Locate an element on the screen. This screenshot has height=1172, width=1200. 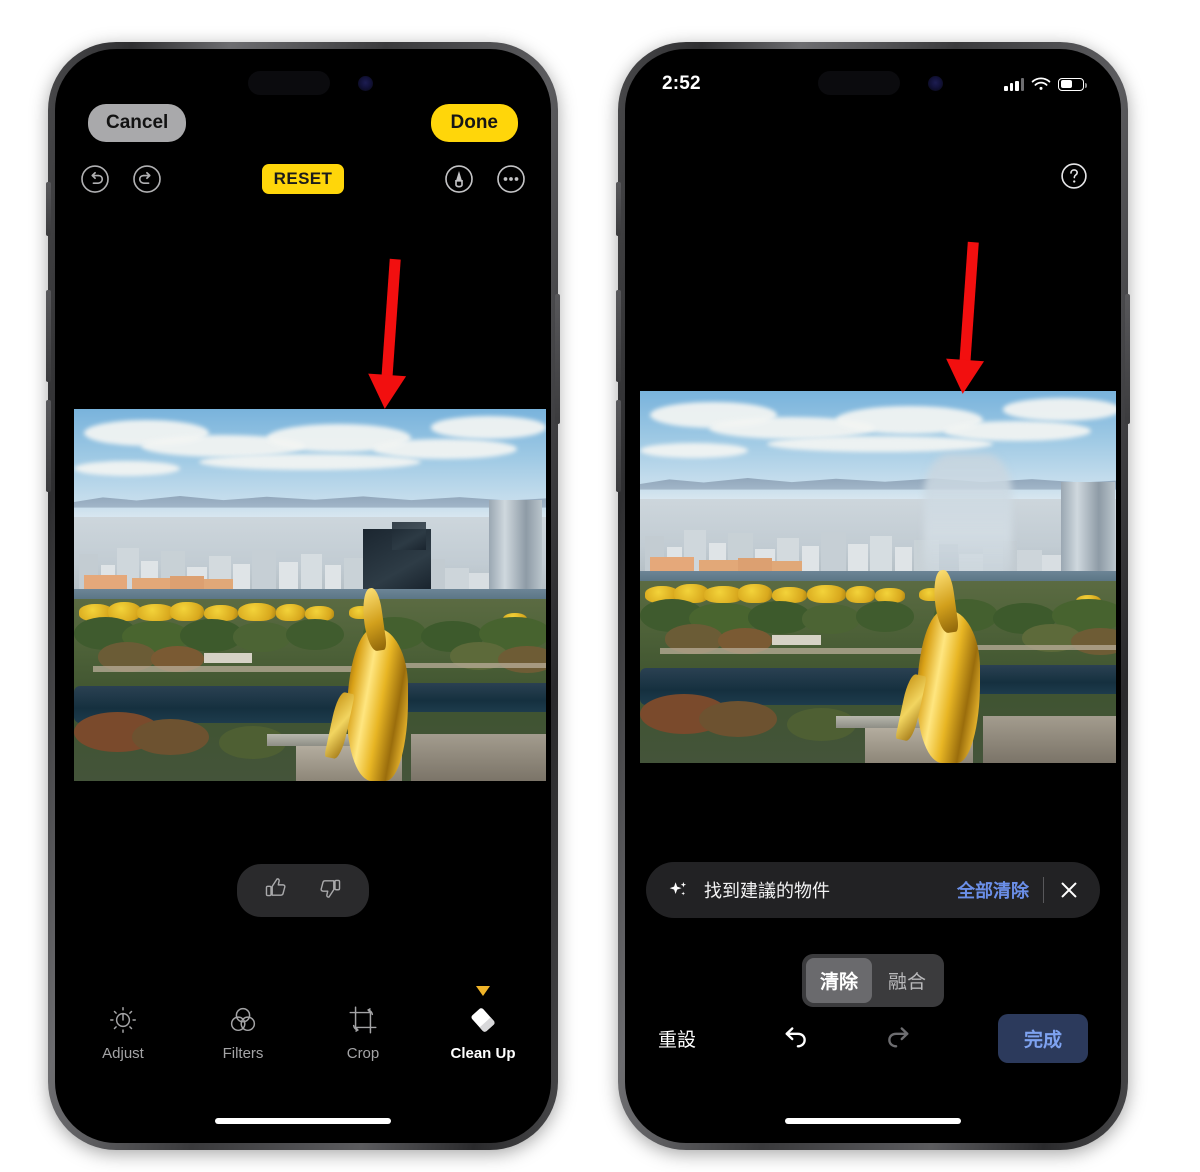
action-button is located at coordinates (48, 209).